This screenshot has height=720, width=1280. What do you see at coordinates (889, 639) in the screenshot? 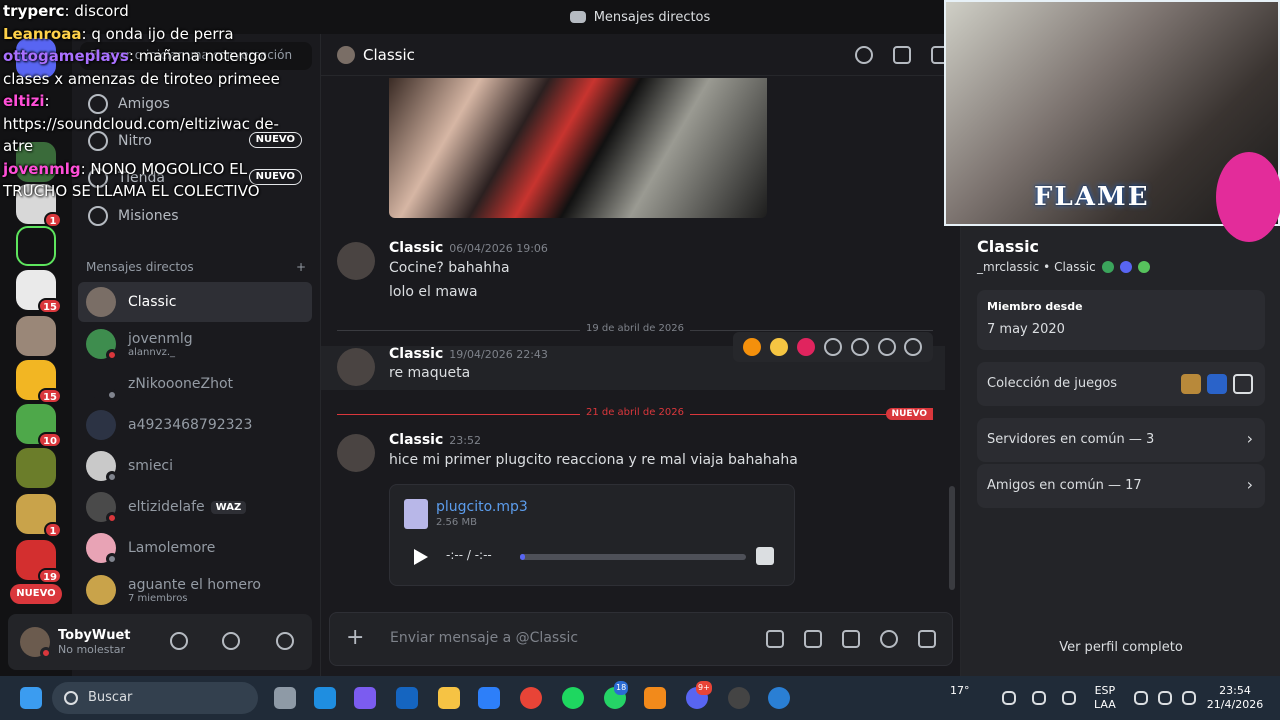
I see `emoji-icon` at bounding box center [889, 639].